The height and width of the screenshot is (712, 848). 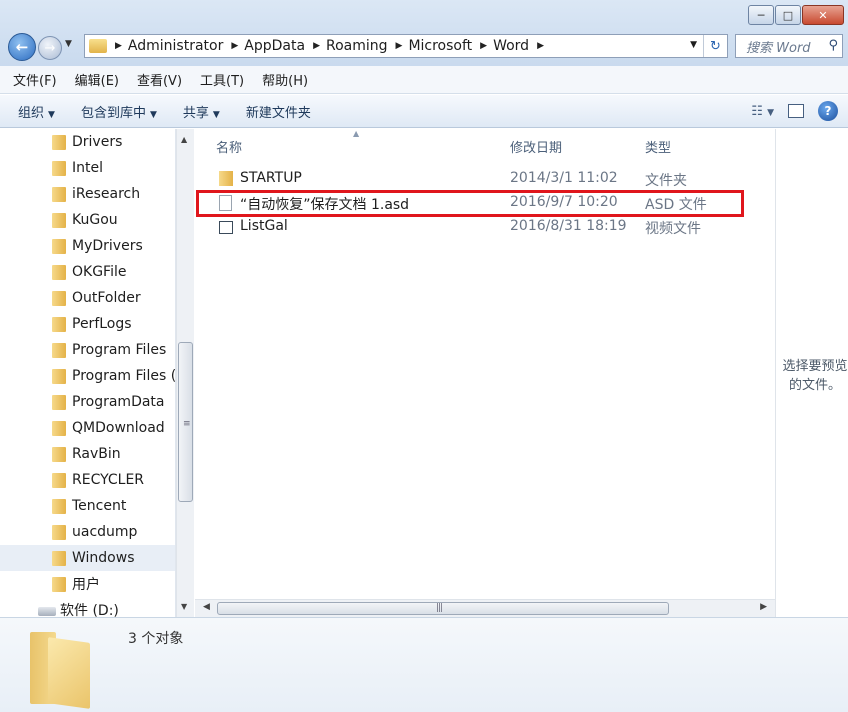 I want to click on share-button: 共享 ▼, so click(x=201, y=111).